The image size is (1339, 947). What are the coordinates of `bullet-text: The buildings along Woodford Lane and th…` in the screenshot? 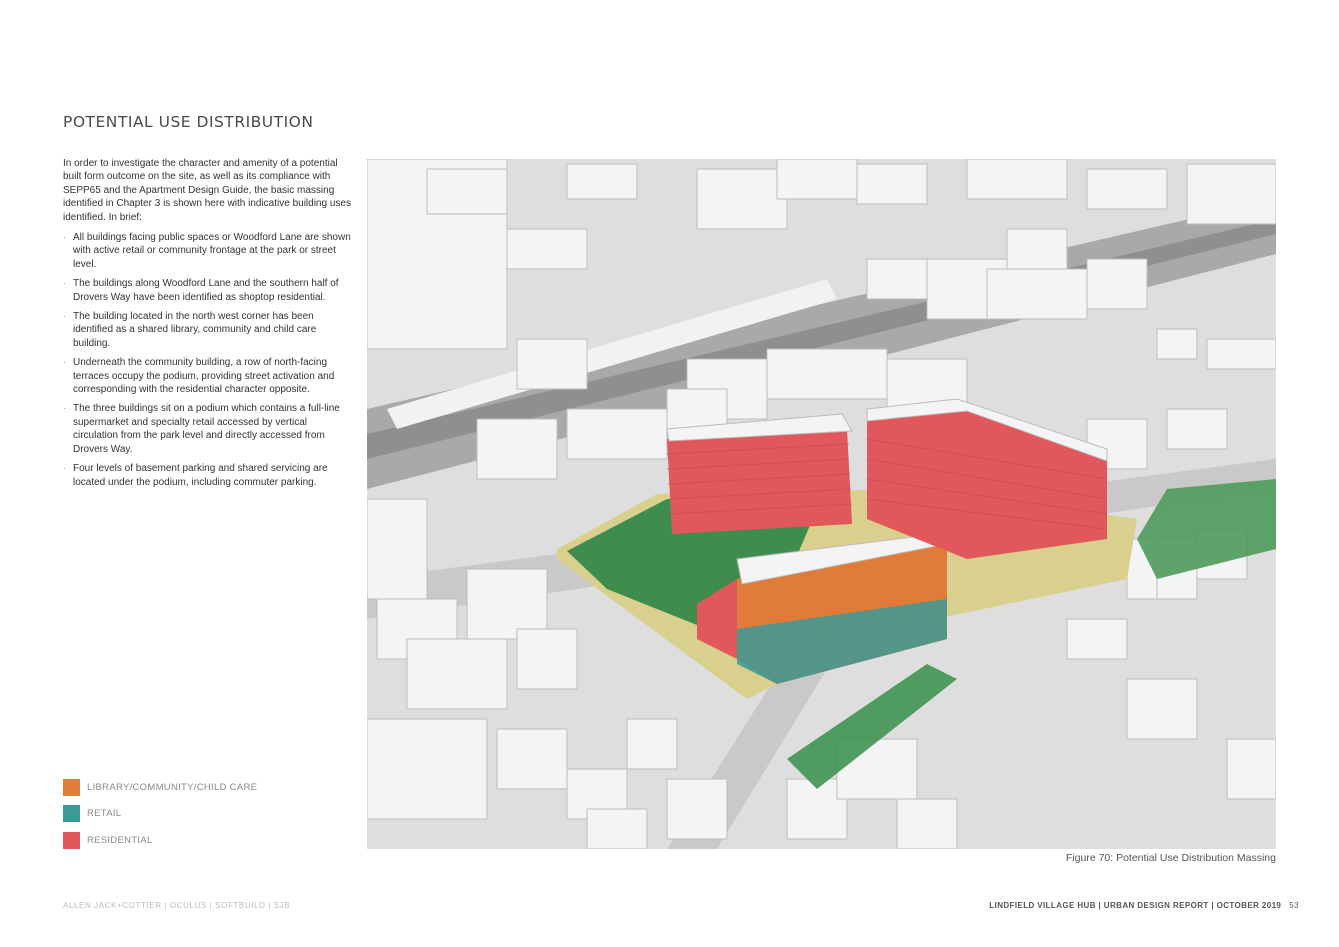 It's located at (206, 290).